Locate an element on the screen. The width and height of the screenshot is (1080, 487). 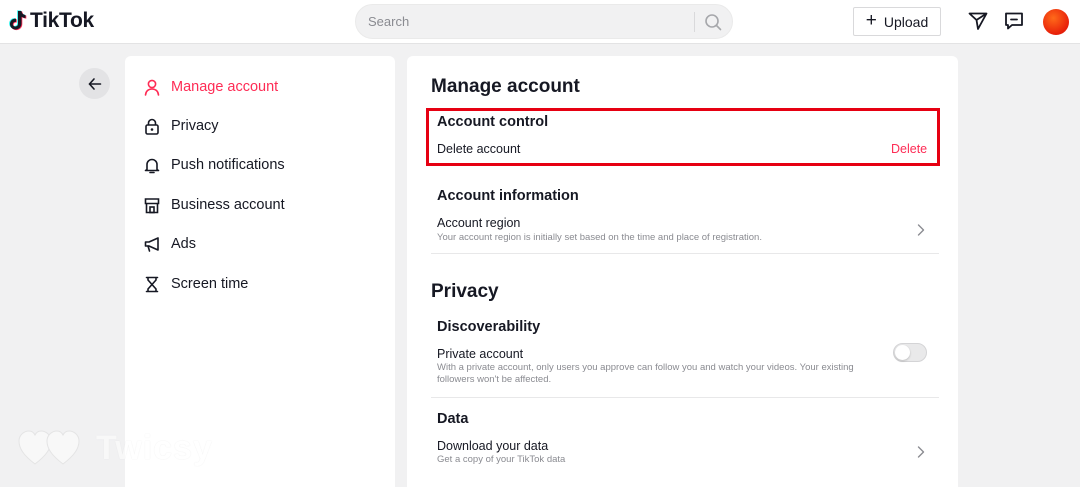
brand-name: TikTok is located at coordinates (62, 20).